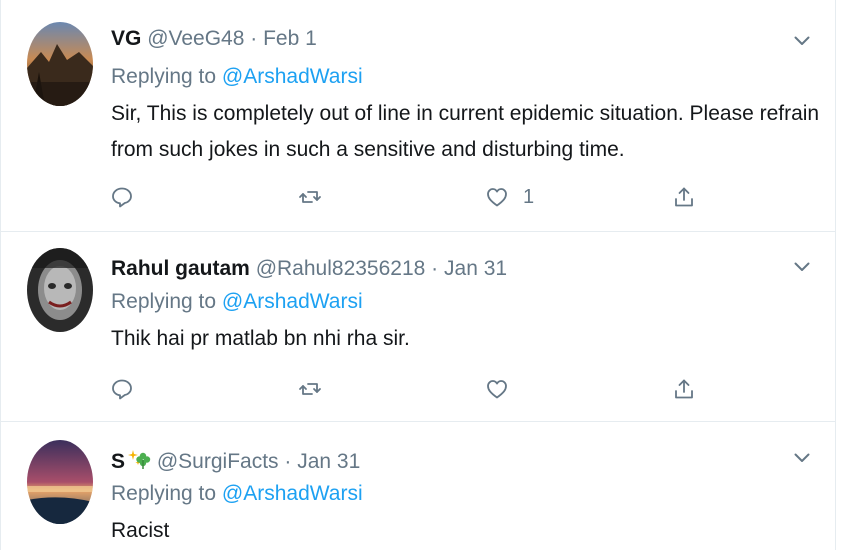 This screenshot has height=550, width=850. I want to click on avatar-photo-beach, so click(60, 482).